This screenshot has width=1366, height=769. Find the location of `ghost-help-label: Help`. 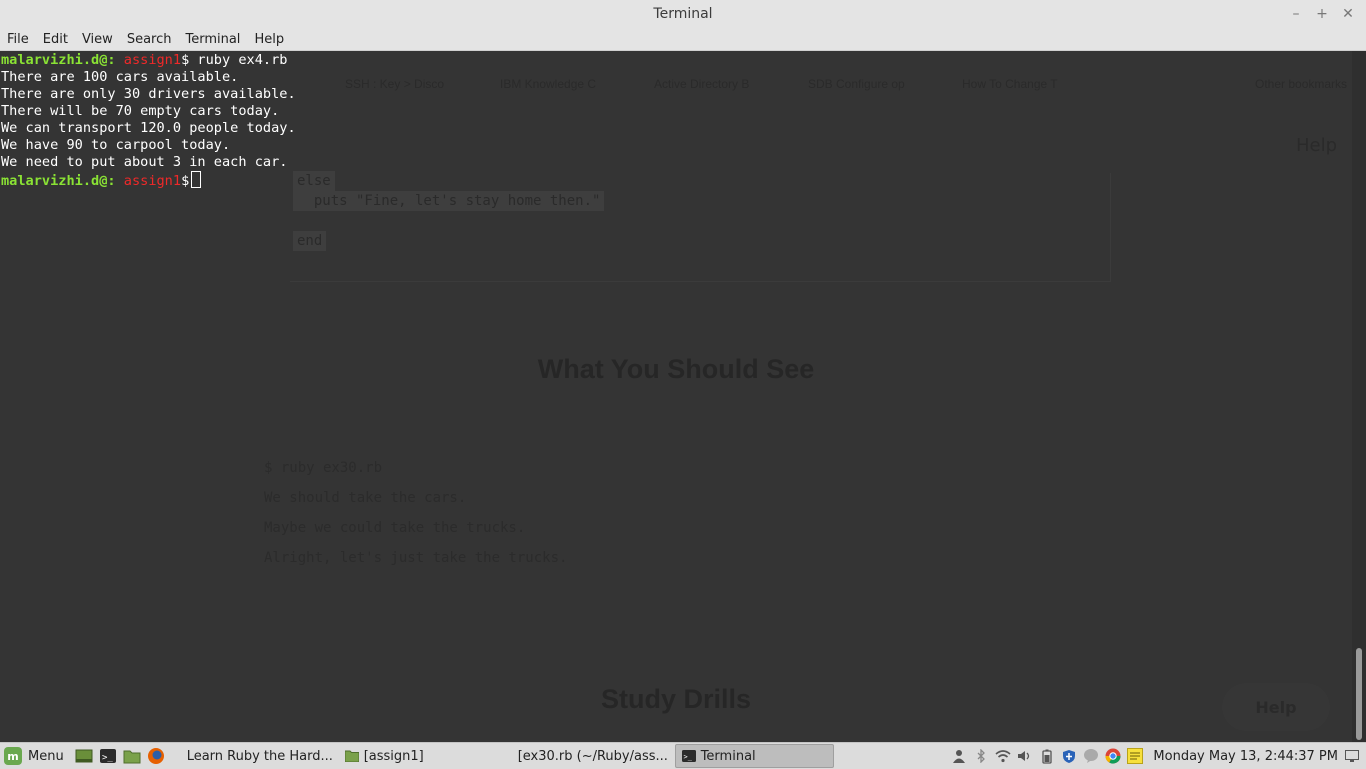

ghost-help-label: Help is located at coordinates (1276, 707).